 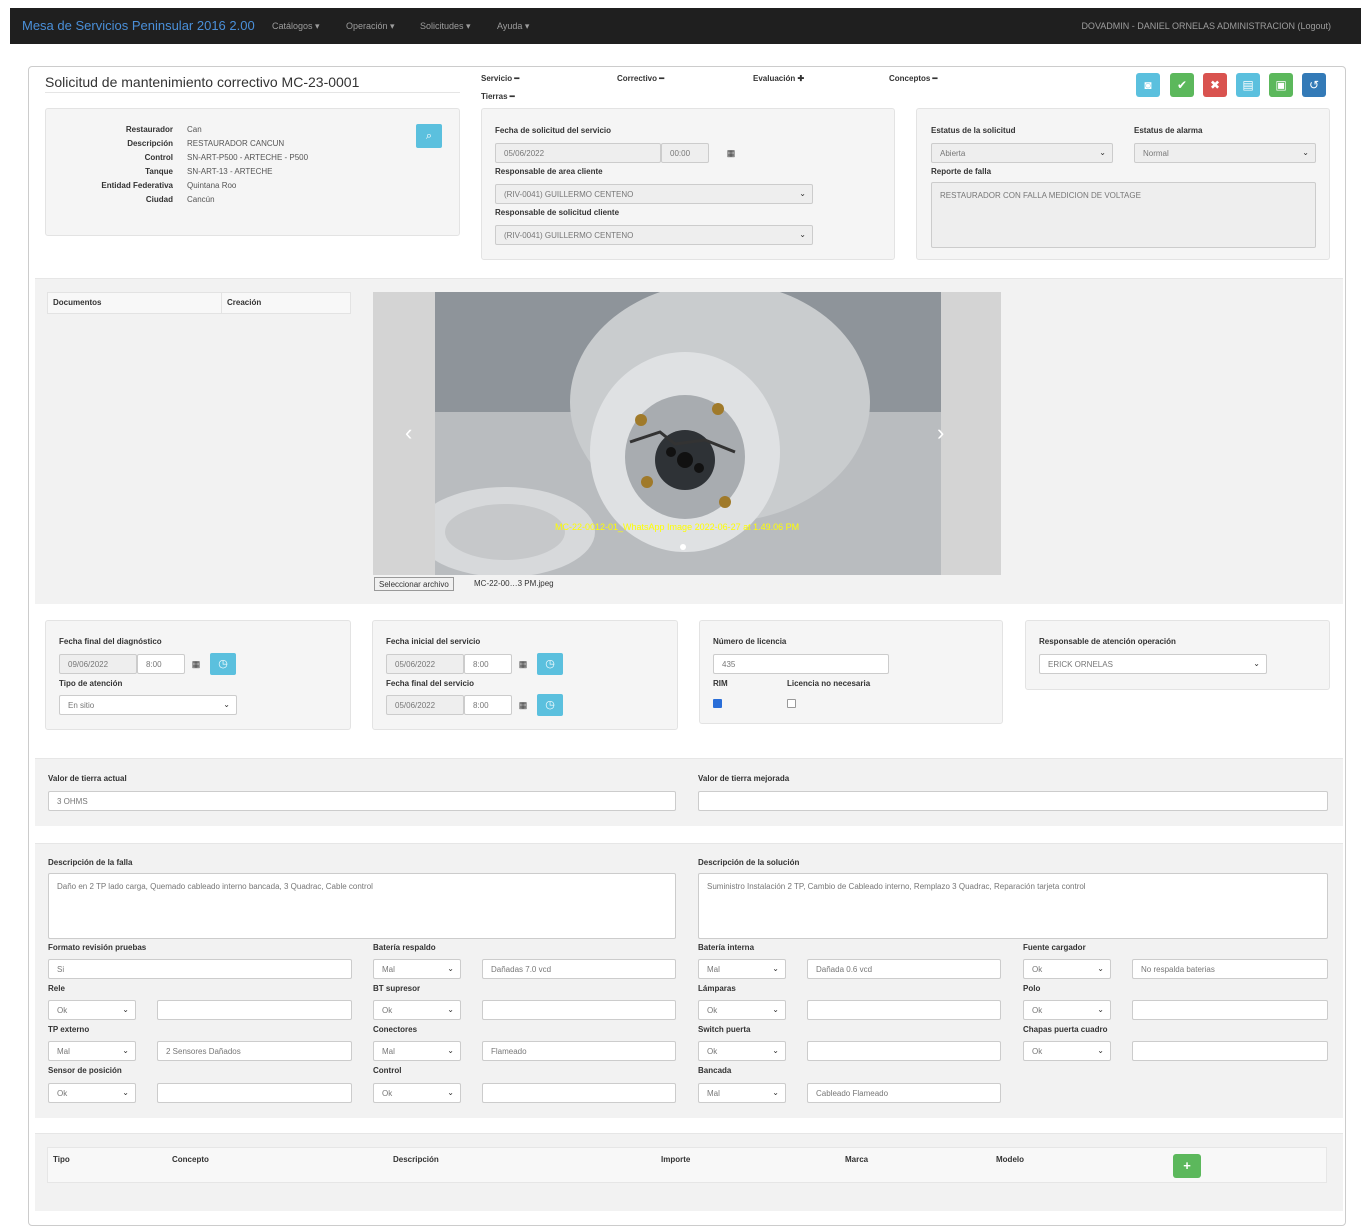 I want to click on lamparas-obs, so click(x=904, y=1010).